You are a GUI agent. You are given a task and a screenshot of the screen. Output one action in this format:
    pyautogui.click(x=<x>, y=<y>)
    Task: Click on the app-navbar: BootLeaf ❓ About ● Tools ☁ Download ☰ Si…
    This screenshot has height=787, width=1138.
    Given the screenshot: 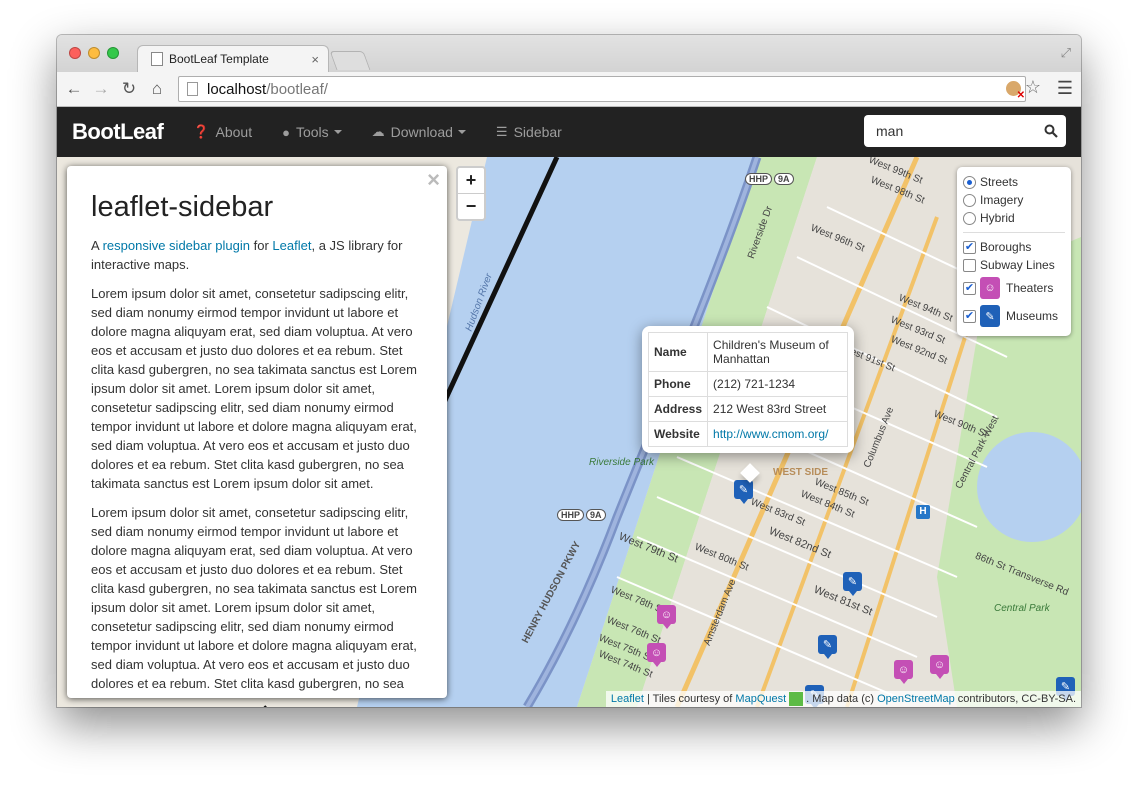 What is the action you would take?
    pyautogui.click(x=569, y=132)
    